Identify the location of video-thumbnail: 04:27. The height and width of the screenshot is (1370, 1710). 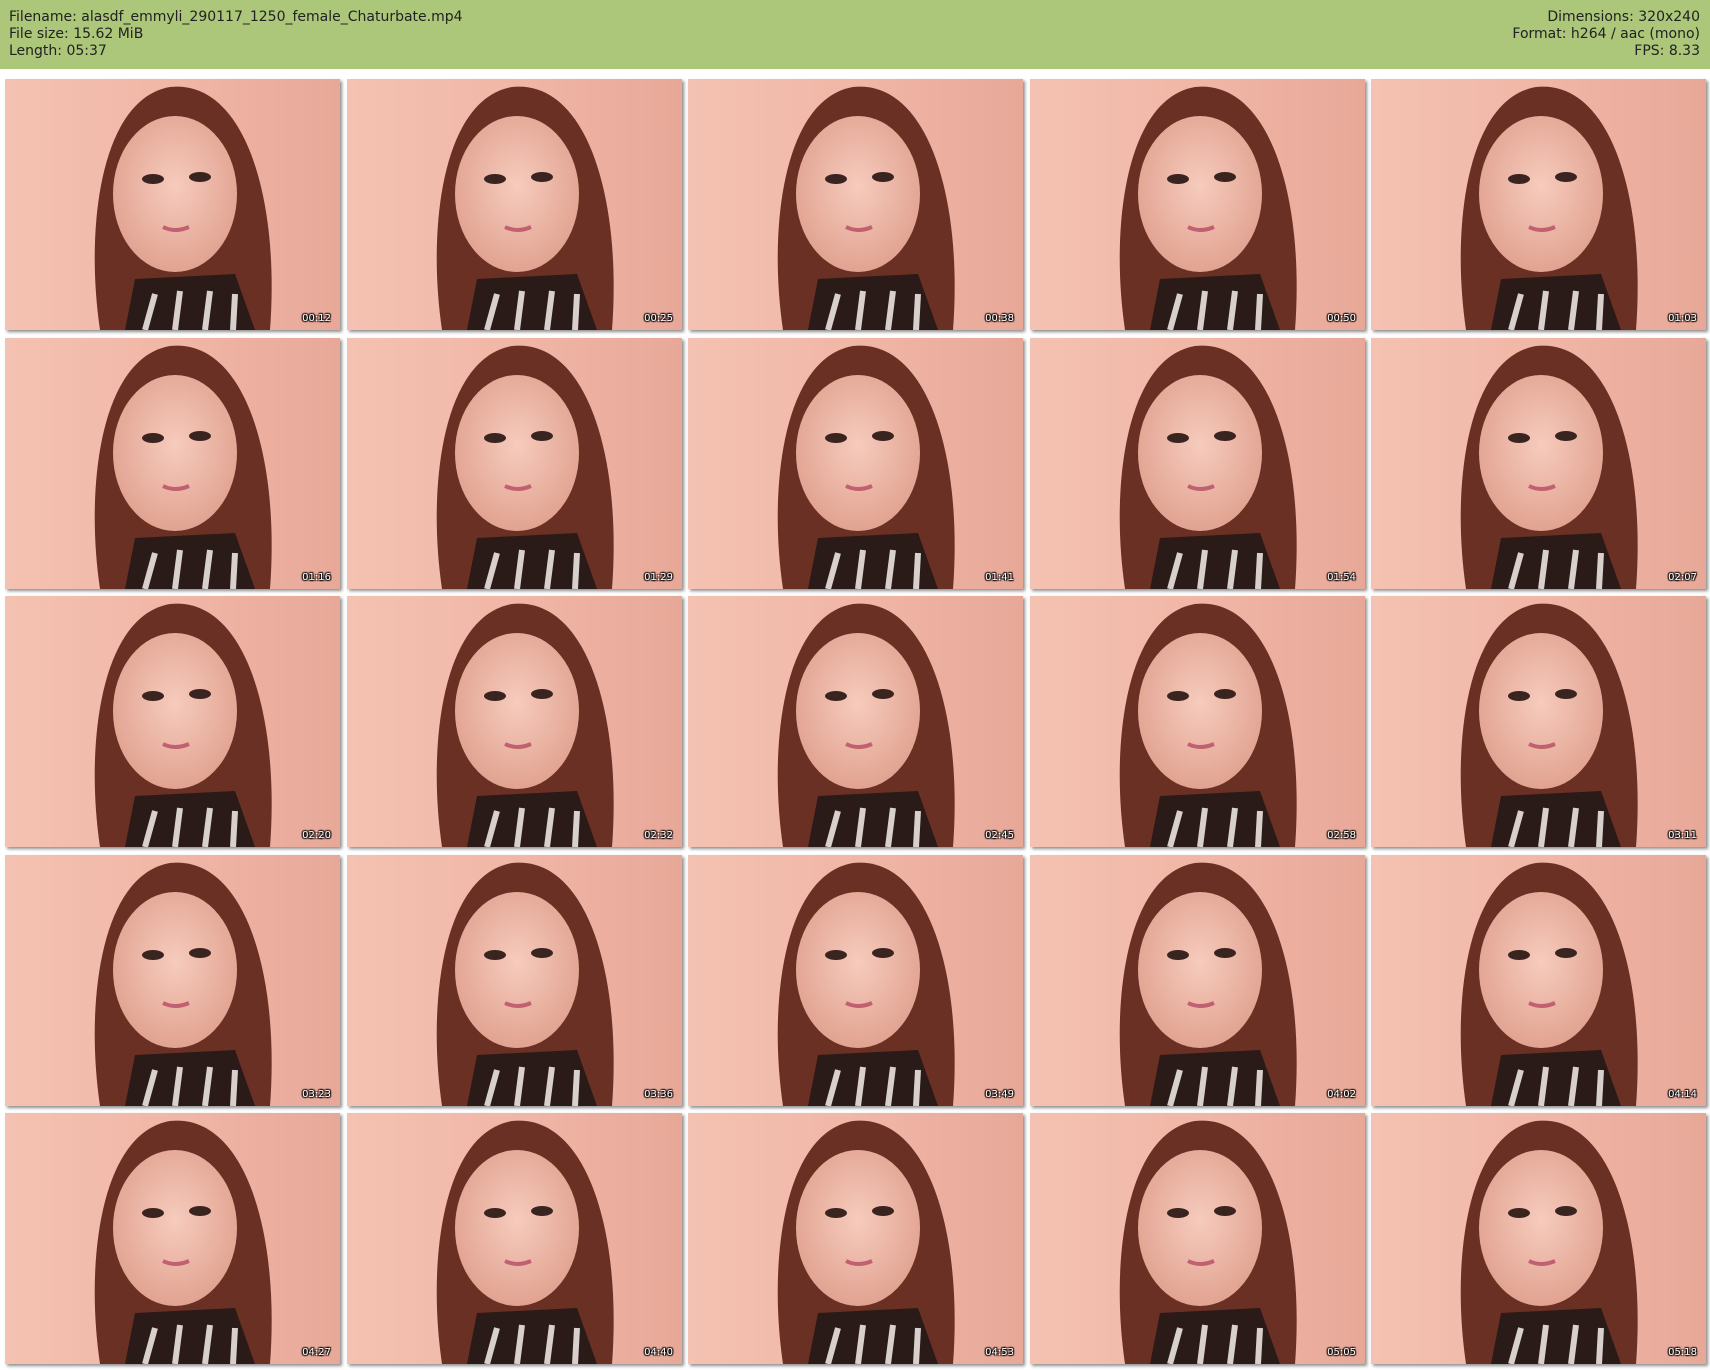
(172, 1238).